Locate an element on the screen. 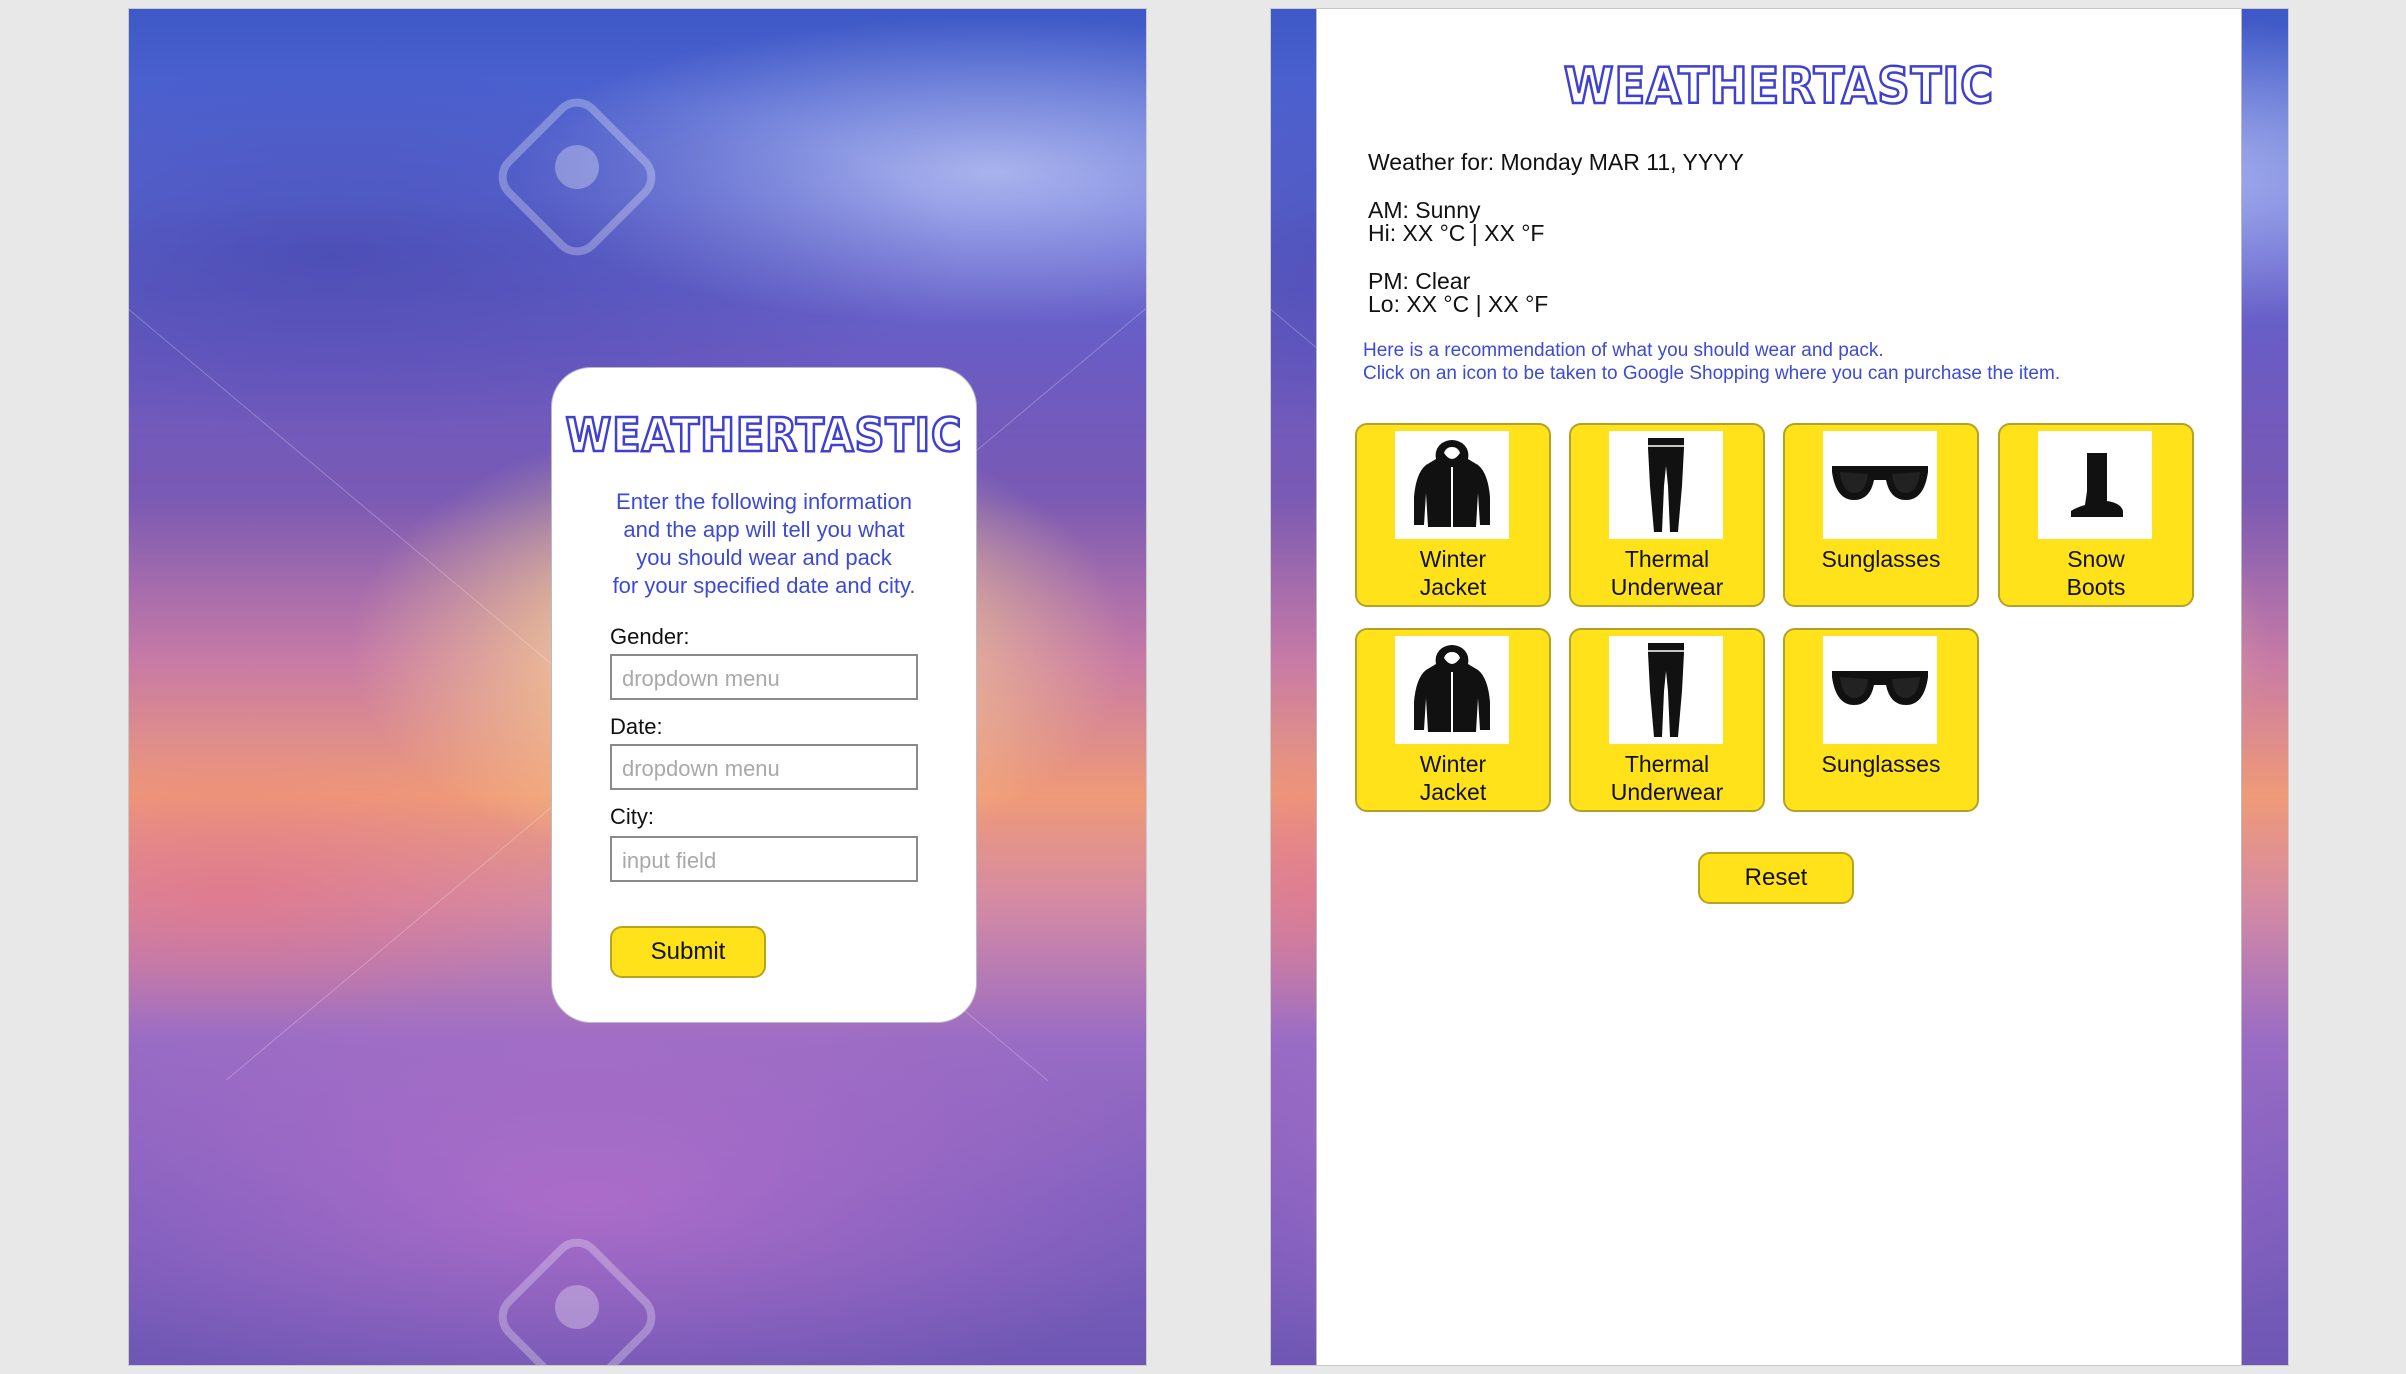  pm-condition: PM: Clear is located at coordinates (1419, 281).